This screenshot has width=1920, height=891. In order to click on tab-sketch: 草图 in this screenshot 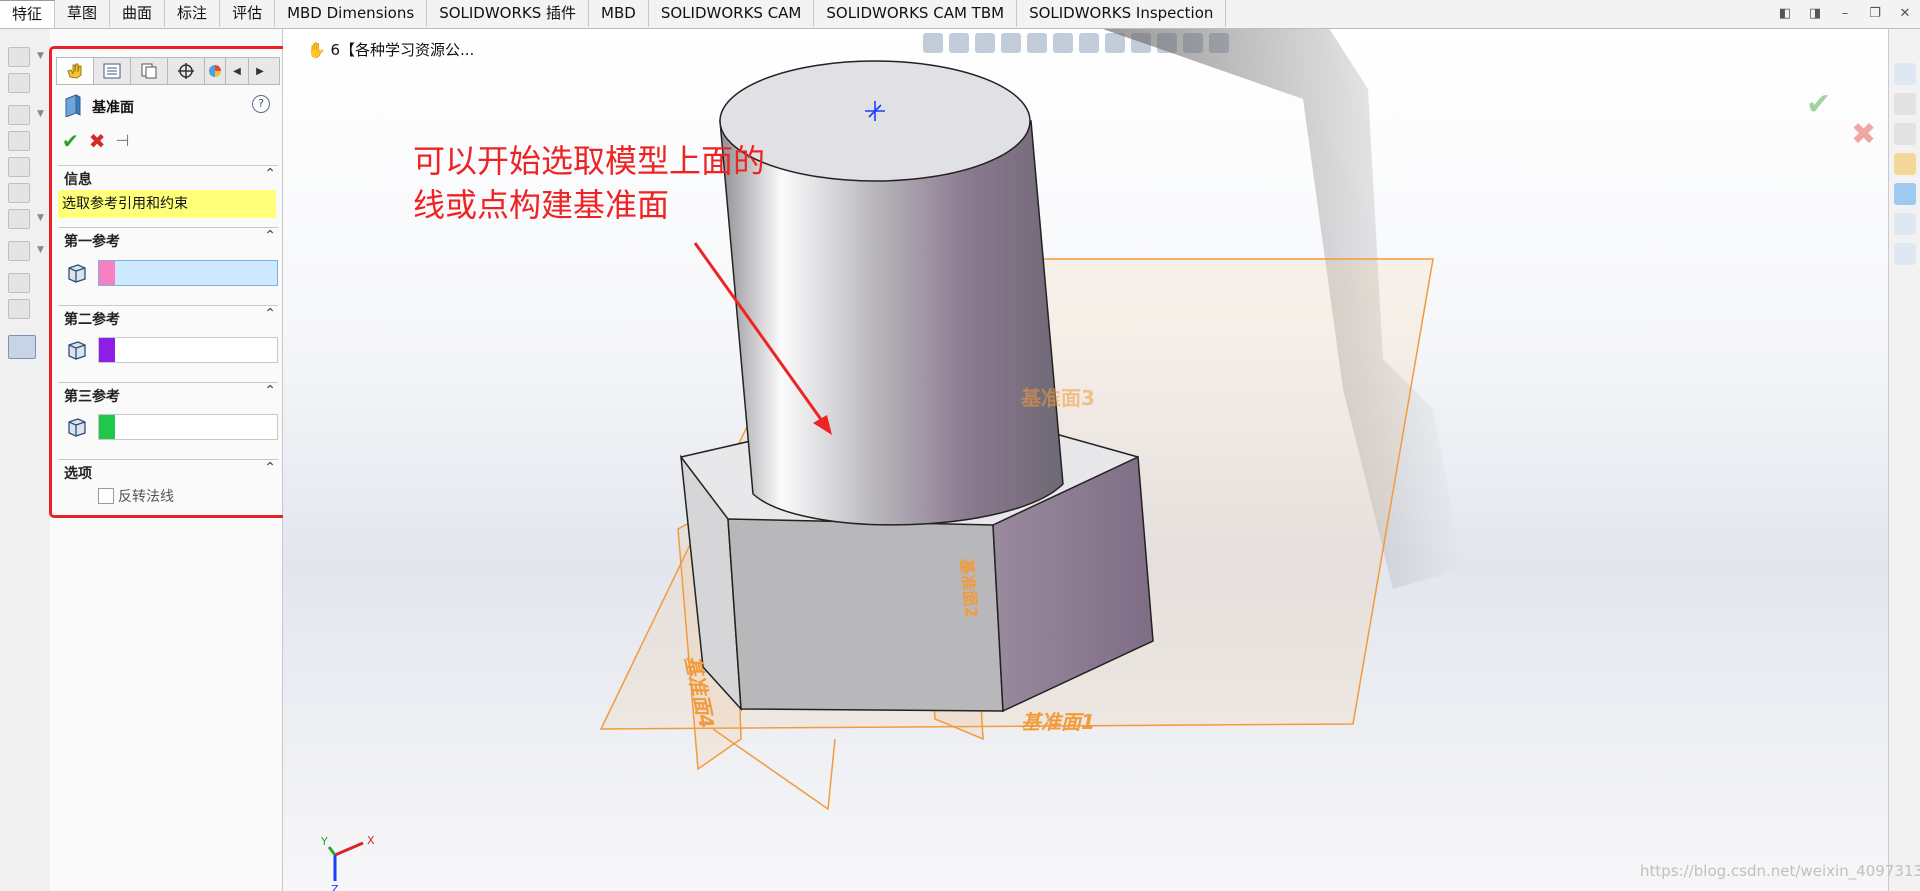, I will do `click(83, 13)`.